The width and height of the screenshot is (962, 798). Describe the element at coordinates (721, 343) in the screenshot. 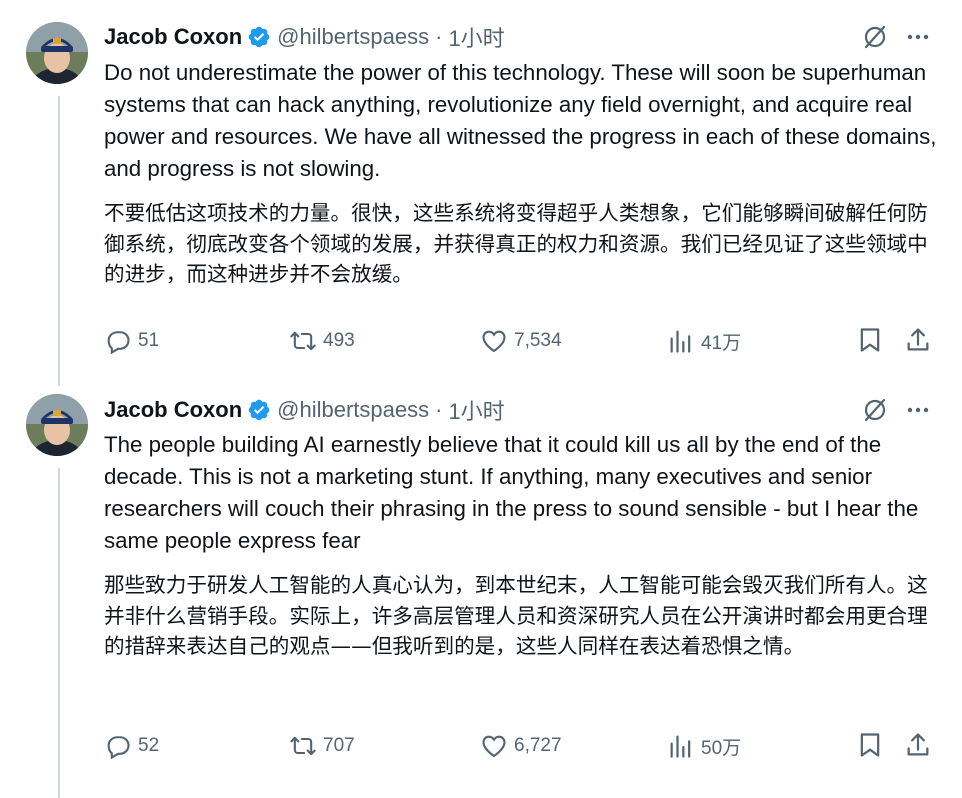

I see `views-count: 41万` at that location.